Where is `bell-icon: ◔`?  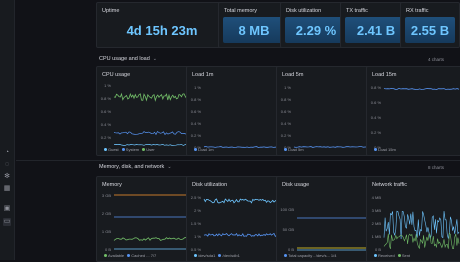 bell-icon: ◔ is located at coordinates (7, 153).